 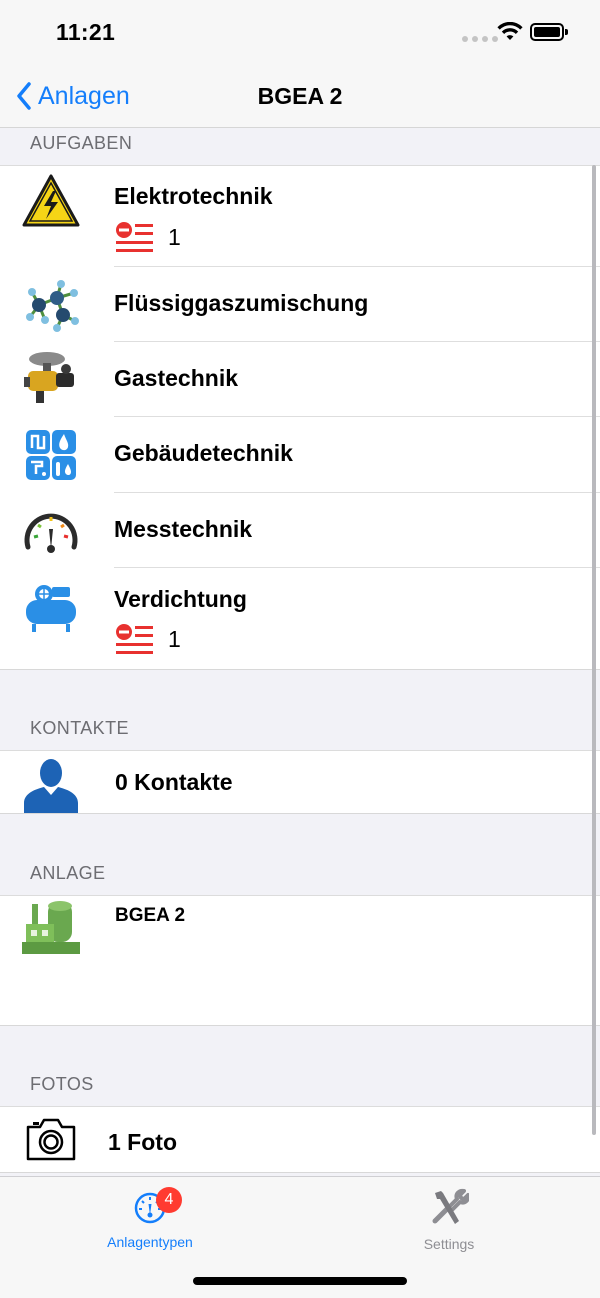 What do you see at coordinates (300, 455) in the screenshot?
I see `task-row-gebaeudetechnik: Gebäudetechnik` at bounding box center [300, 455].